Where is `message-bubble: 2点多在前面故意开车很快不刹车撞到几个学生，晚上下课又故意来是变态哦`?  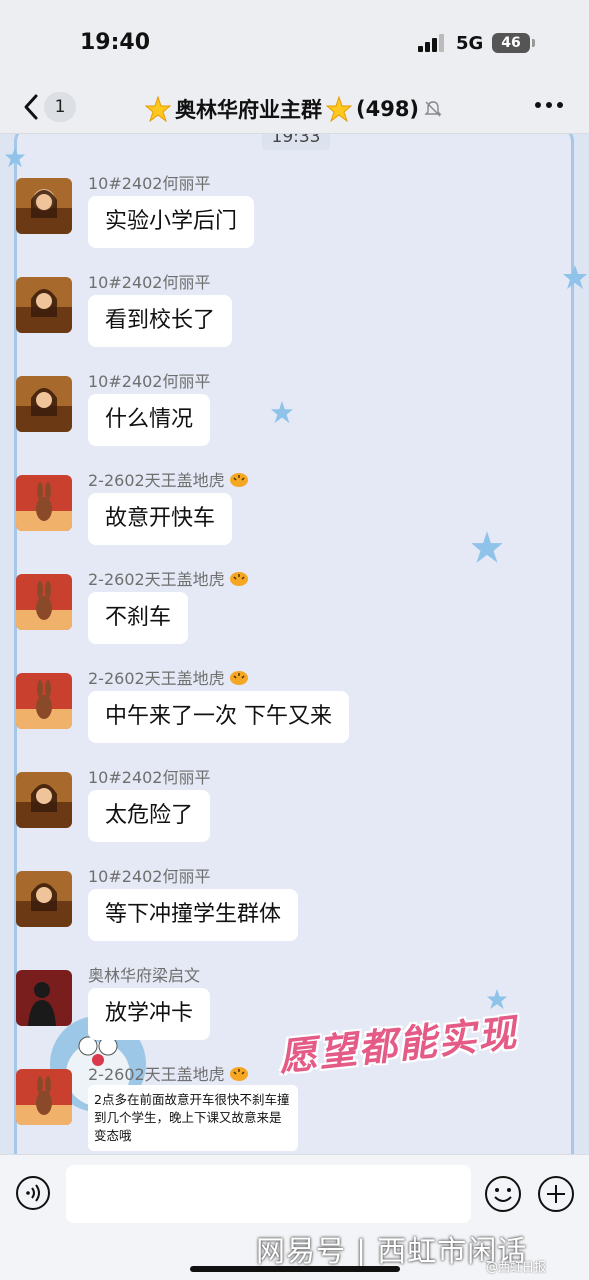
message-bubble: 2点多在前面故意开车很快不刹车撞到几个学生，晚上下课又故意来是变态哦 is located at coordinates (193, 1118).